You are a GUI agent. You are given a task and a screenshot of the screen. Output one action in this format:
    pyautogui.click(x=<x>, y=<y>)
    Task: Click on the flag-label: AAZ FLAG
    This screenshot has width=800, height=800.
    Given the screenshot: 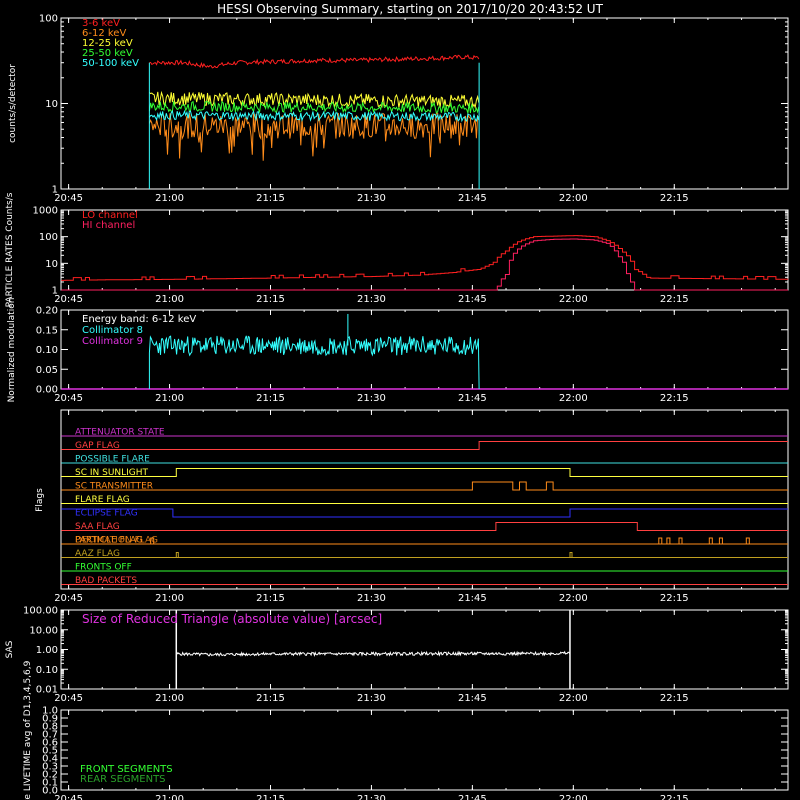 What is the action you would take?
    pyautogui.click(x=97, y=554)
    